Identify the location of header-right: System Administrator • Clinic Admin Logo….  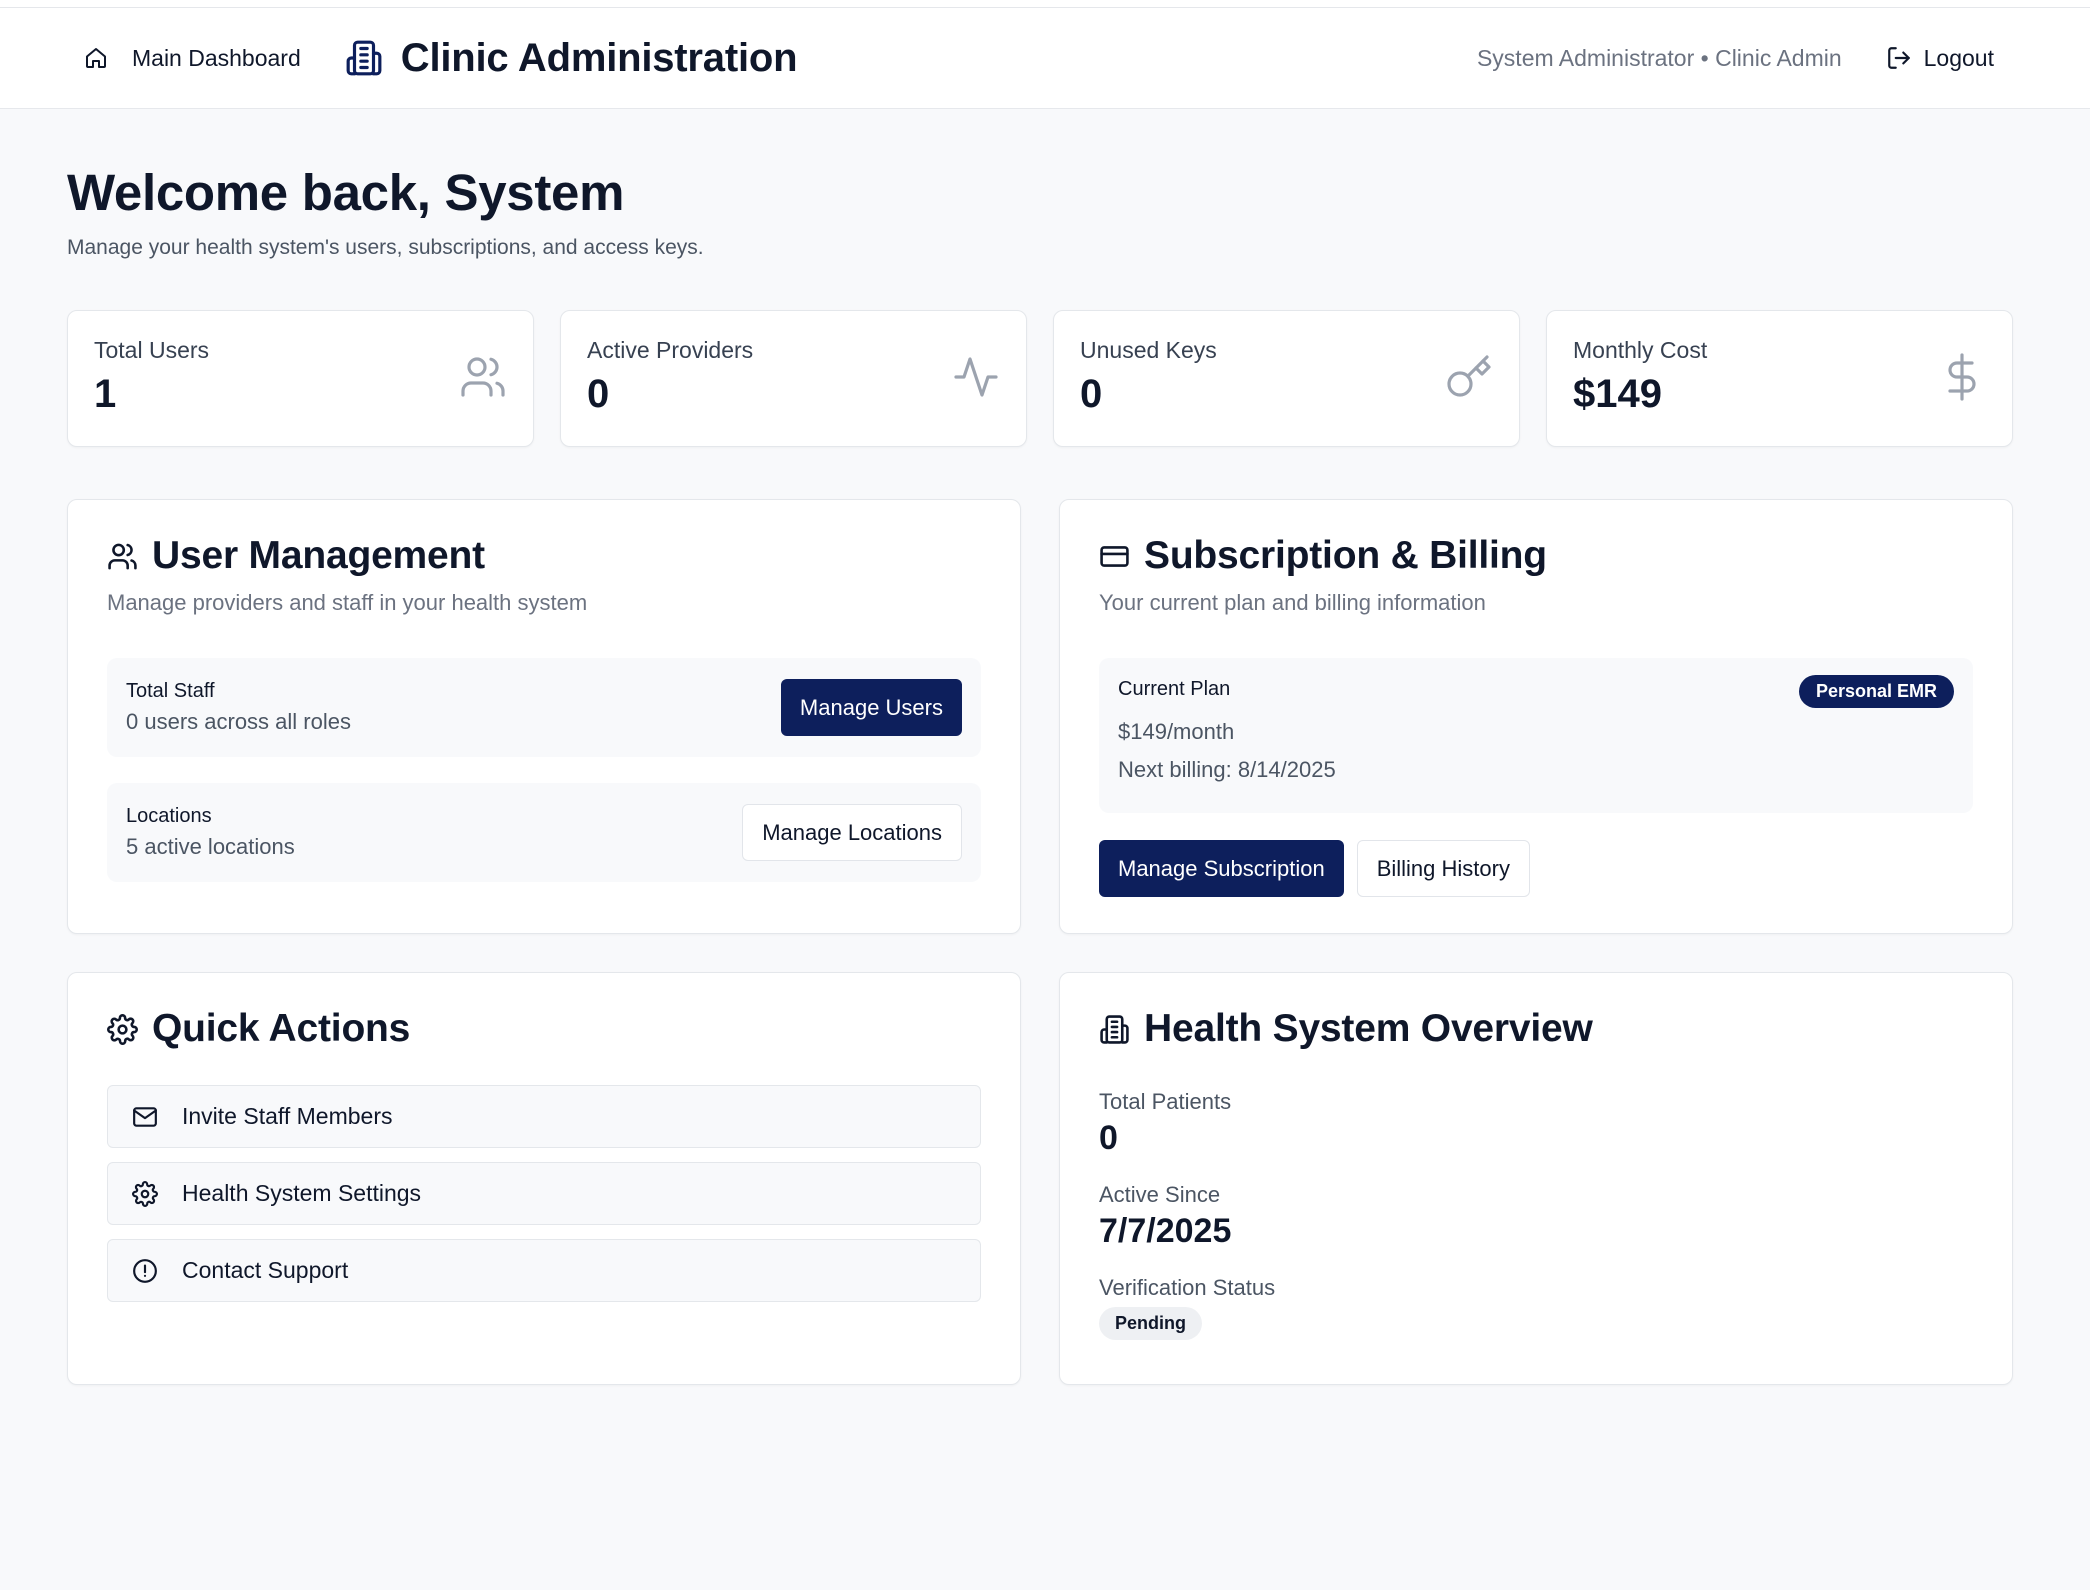
(1735, 58).